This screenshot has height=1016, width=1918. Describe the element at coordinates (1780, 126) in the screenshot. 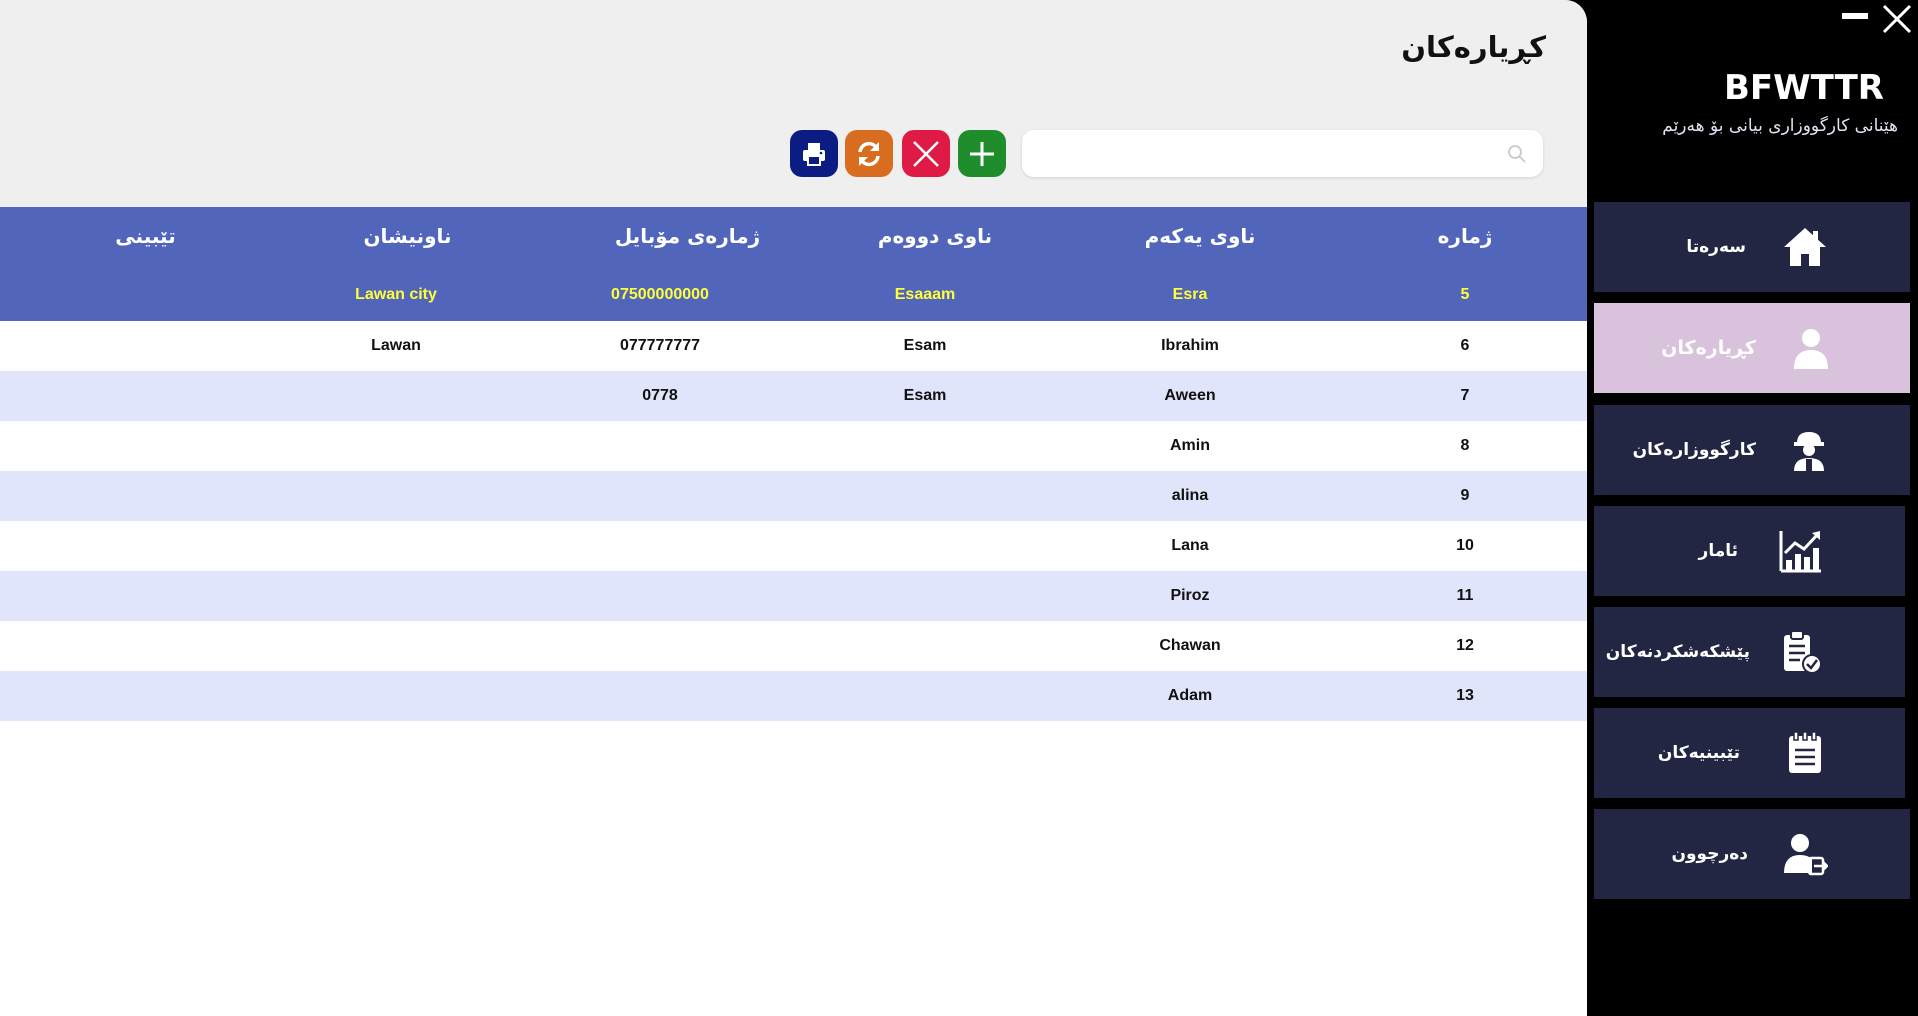

I see `brand-subtitle: هێنانی کارگووزاری بیانی بۆ هەرێم` at that location.